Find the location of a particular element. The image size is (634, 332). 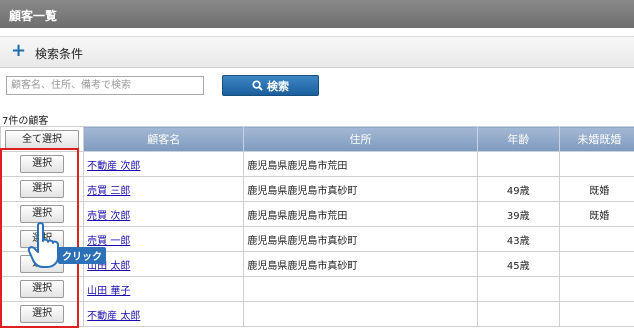

age-cell: 45歳 is located at coordinates (518, 264).